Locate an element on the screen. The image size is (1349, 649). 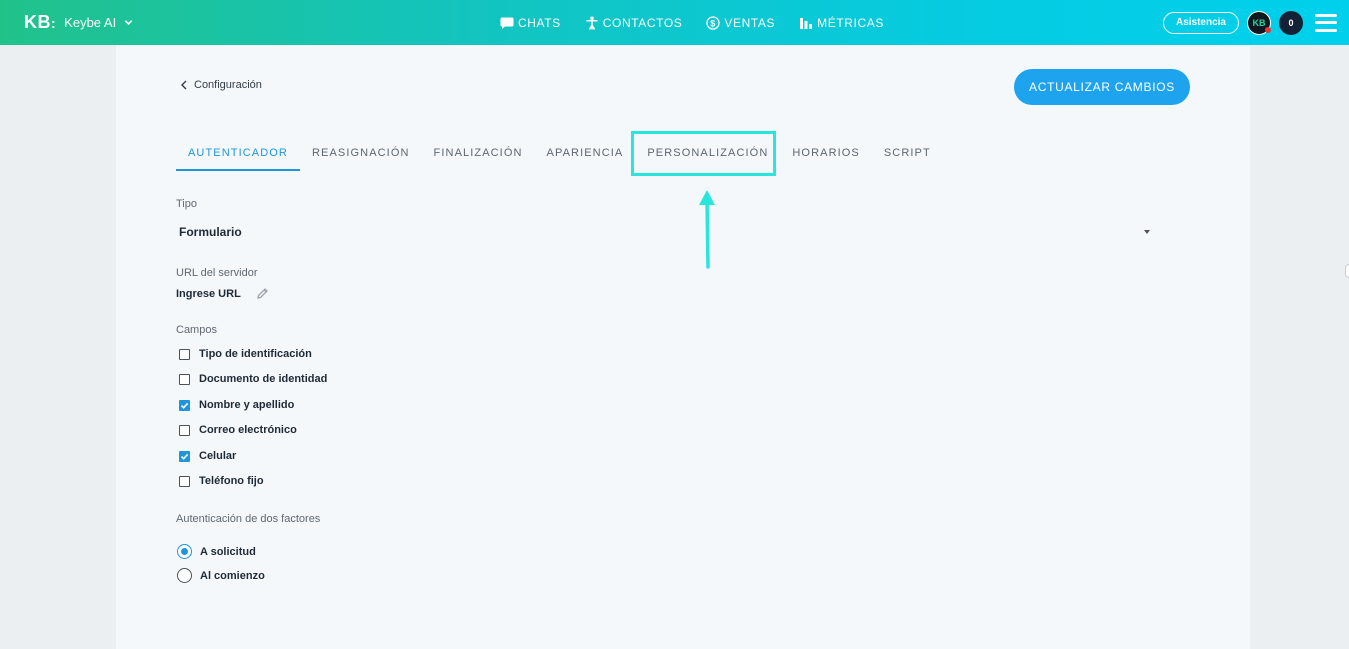
tipo-label: Tipo is located at coordinates (186, 204).